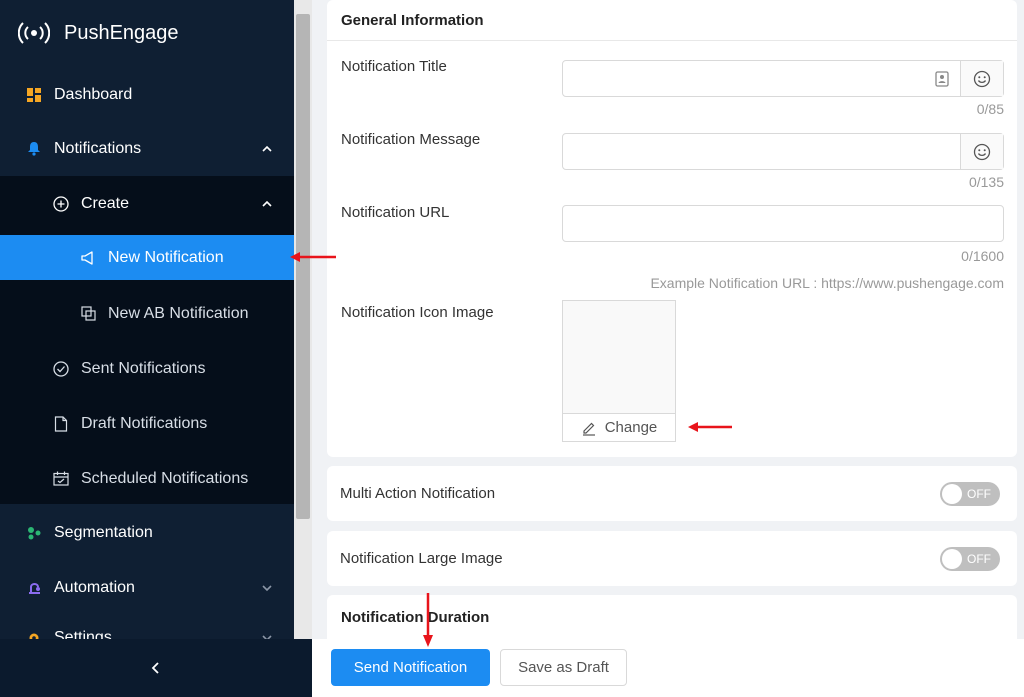 The height and width of the screenshot is (697, 1024). What do you see at coordinates (105, 203) in the screenshot?
I see `sidebar-label: Create` at bounding box center [105, 203].